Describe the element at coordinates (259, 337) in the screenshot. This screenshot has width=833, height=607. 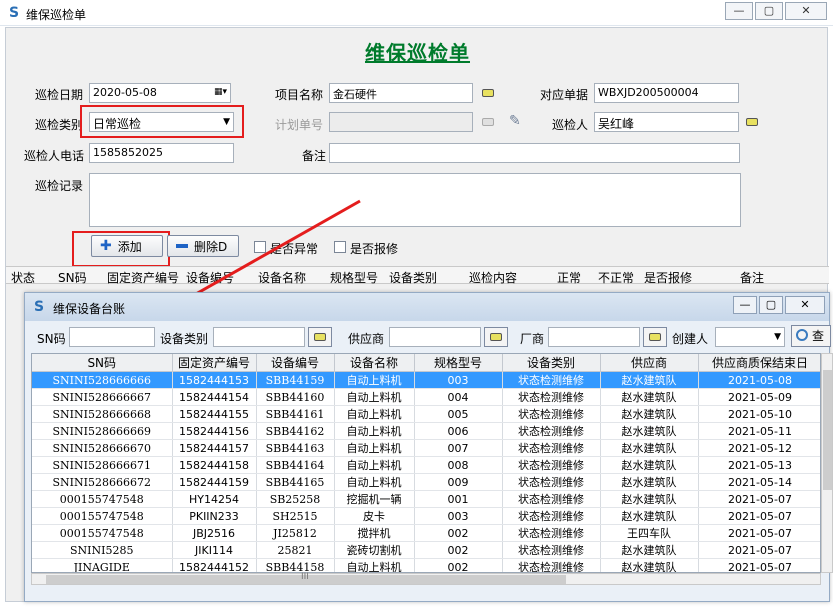
I see `filter-type-input` at that location.